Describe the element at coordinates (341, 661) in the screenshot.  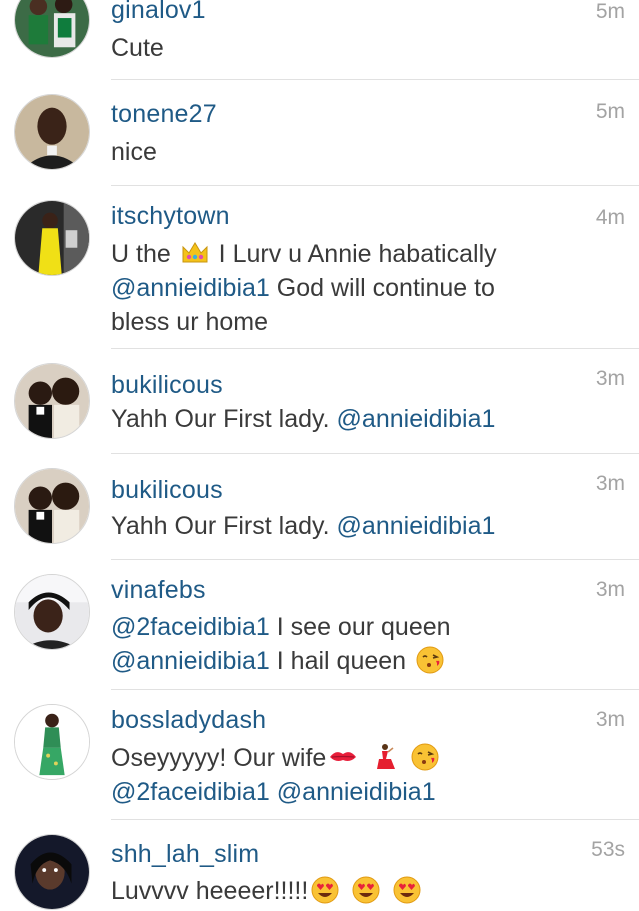
I see `comment-text-segment: I hail queen` at that location.